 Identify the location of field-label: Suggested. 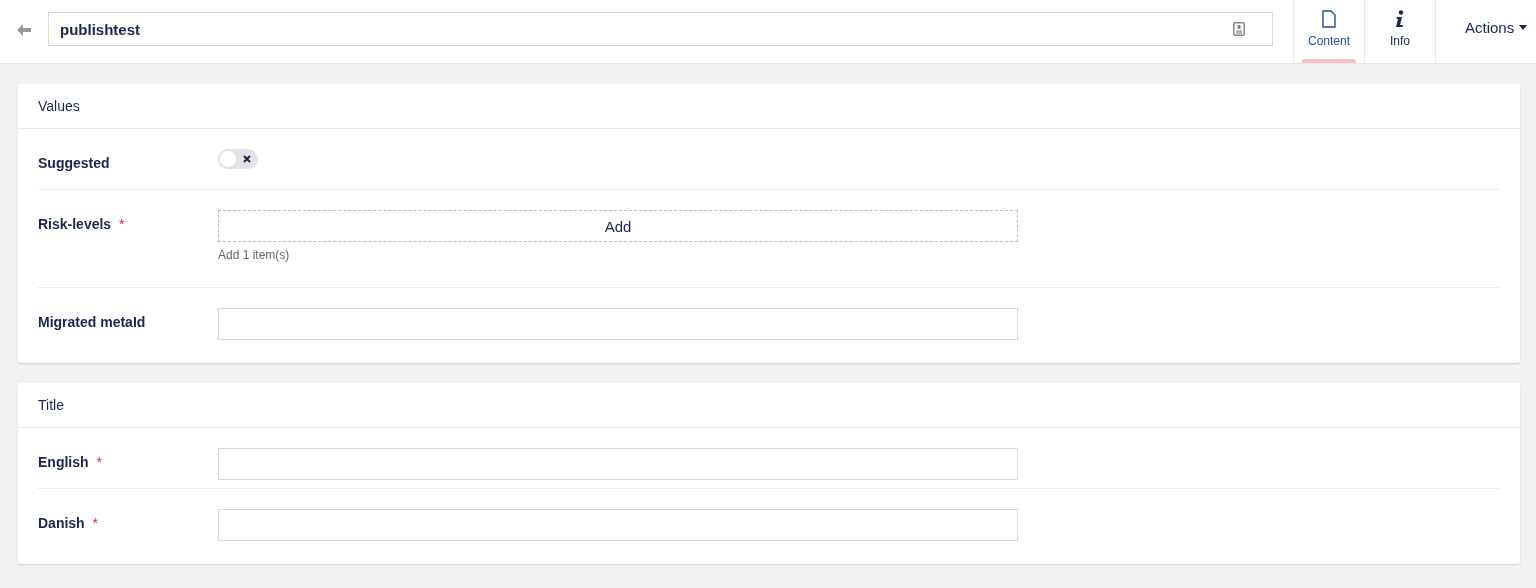
(74, 163).